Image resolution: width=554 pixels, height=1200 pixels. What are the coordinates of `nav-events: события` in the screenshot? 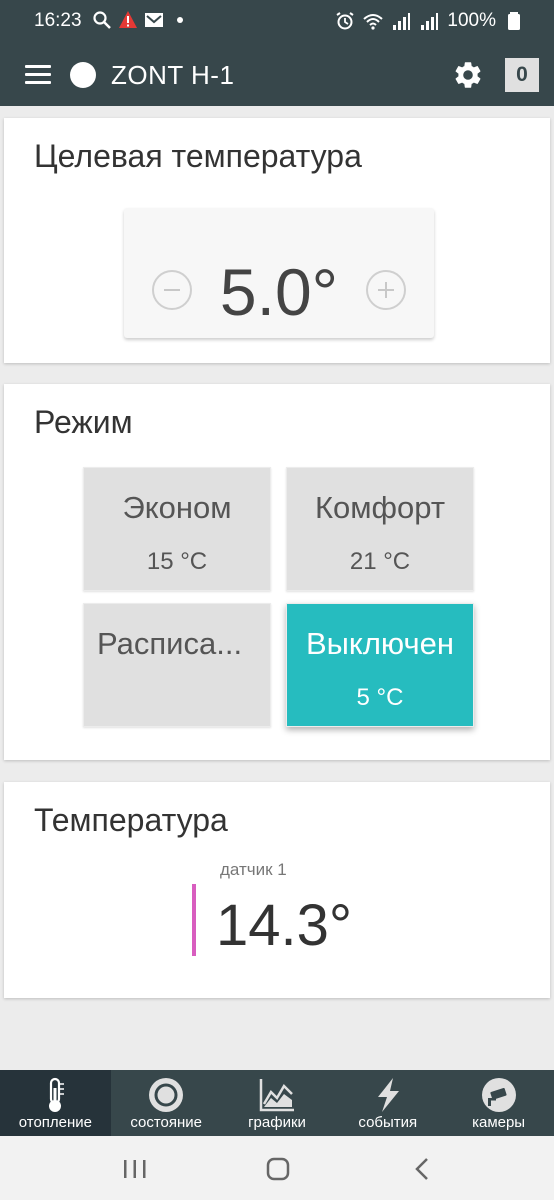 It's located at (387, 1103).